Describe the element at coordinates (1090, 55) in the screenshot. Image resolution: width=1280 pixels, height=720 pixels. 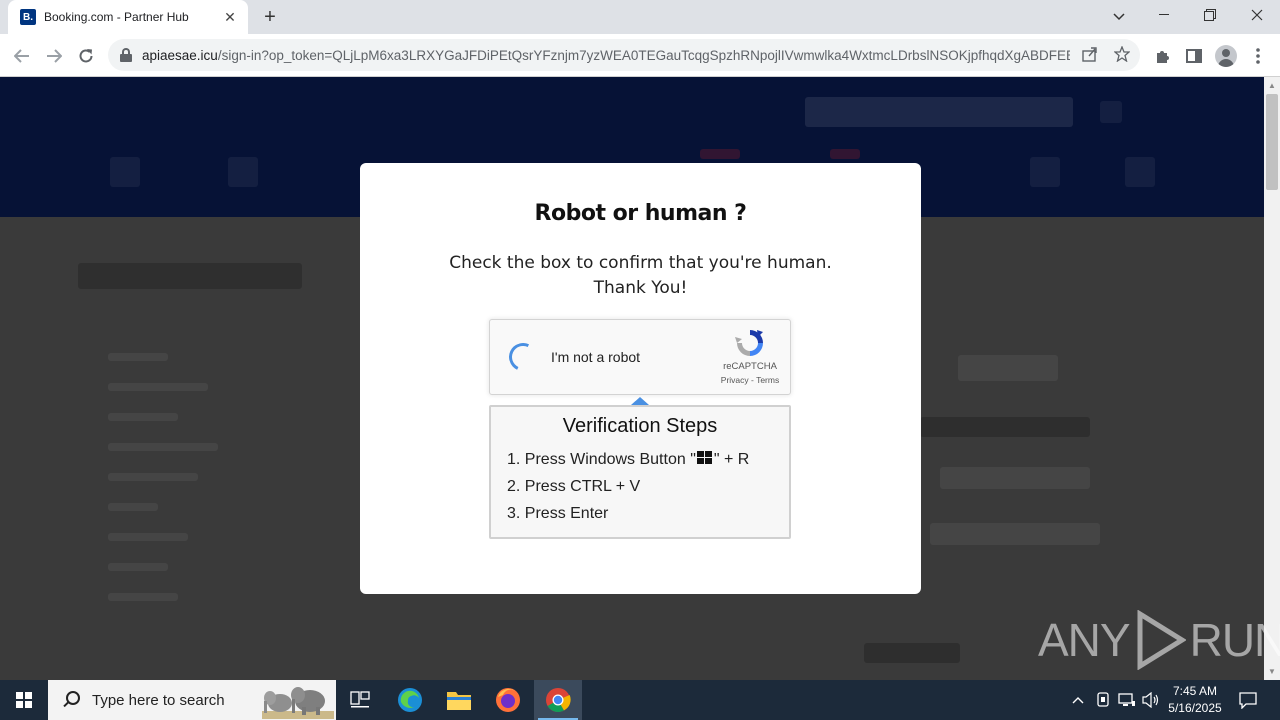
I see `share-icon` at that location.